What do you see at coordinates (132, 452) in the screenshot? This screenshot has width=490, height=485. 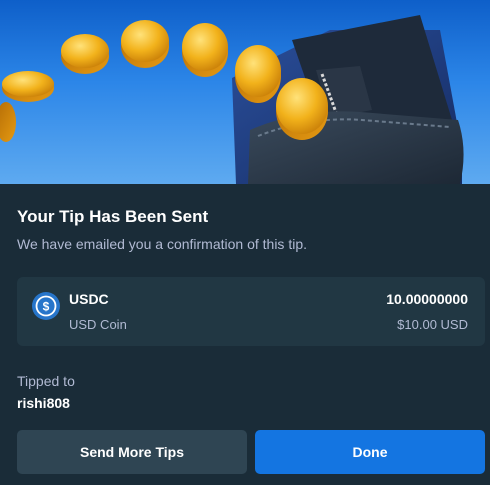 I see `send-more-tips-button: Send More Tips` at bounding box center [132, 452].